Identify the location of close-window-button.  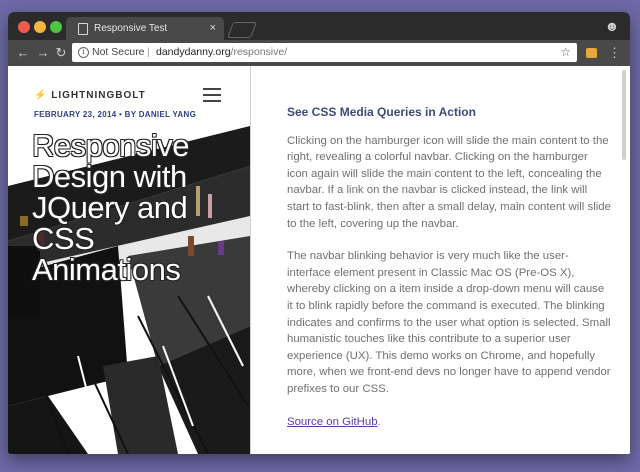
(24, 27).